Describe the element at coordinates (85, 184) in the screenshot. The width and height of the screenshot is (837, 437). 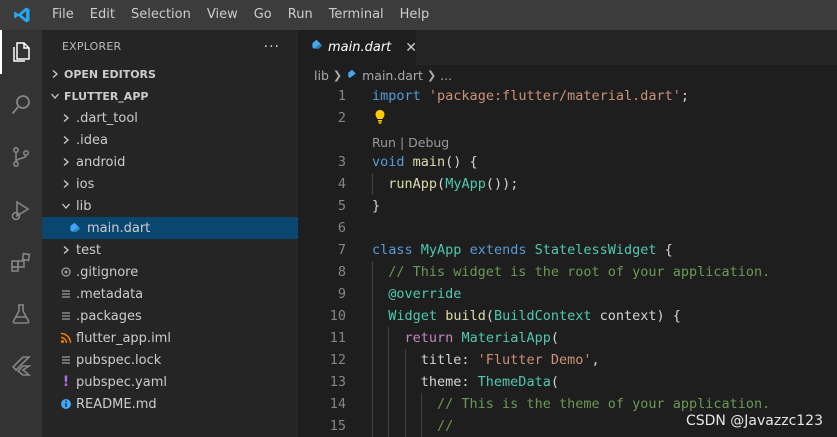
I see `tree-item-label: ios` at that location.